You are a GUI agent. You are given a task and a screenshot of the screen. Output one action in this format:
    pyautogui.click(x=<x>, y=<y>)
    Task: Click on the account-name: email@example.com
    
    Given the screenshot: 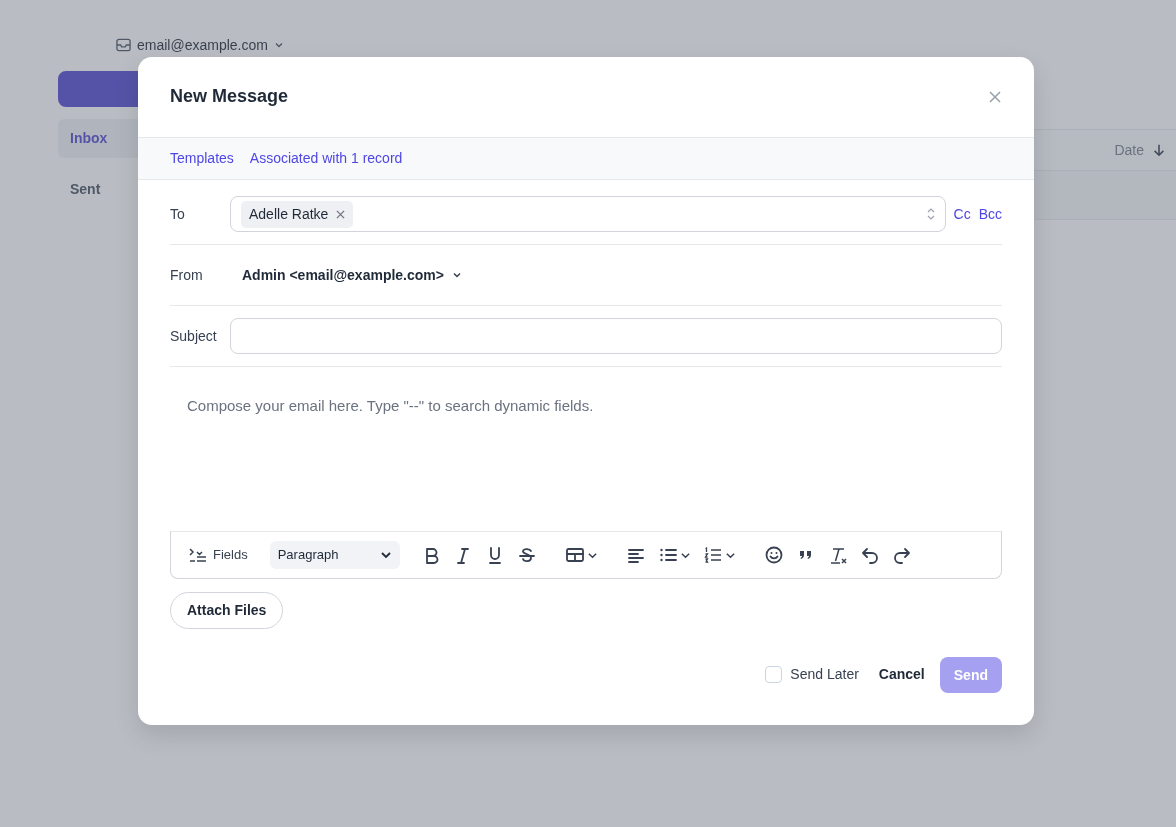 What is the action you would take?
    pyautogui.click(x=202, y=45)
    